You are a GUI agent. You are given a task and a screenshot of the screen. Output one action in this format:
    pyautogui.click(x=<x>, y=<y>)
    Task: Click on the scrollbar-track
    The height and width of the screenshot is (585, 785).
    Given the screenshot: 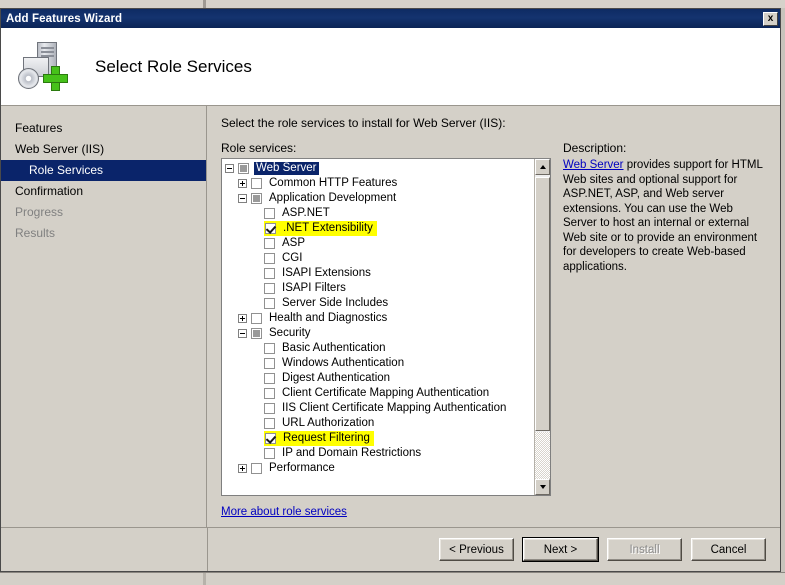 What is the action you would take?
    pyautogui.click(x=542, y=455)
    